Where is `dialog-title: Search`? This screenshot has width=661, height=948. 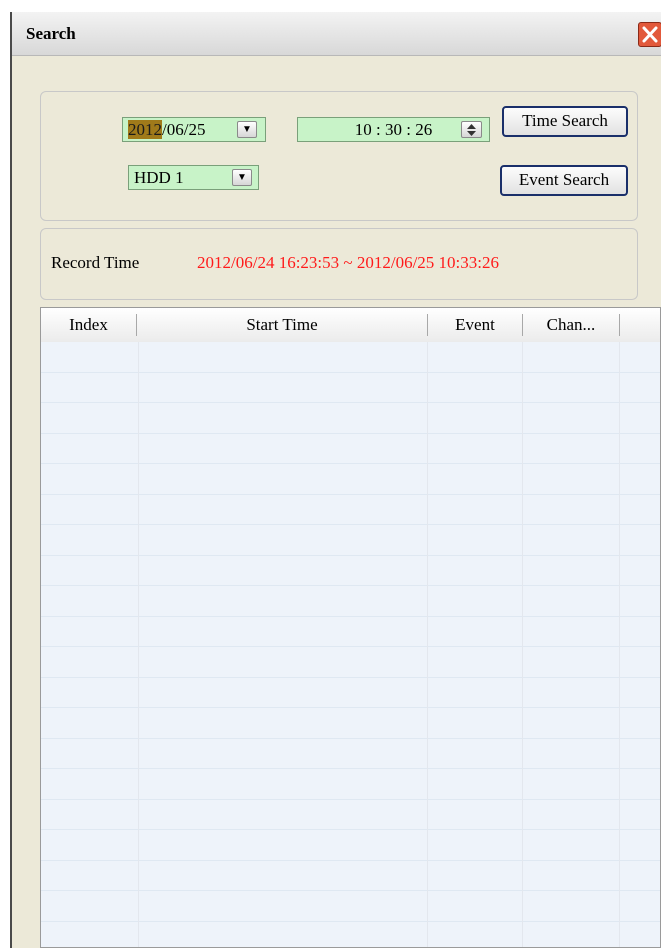
dialog-title: Search is located at coordinates (51, 33).